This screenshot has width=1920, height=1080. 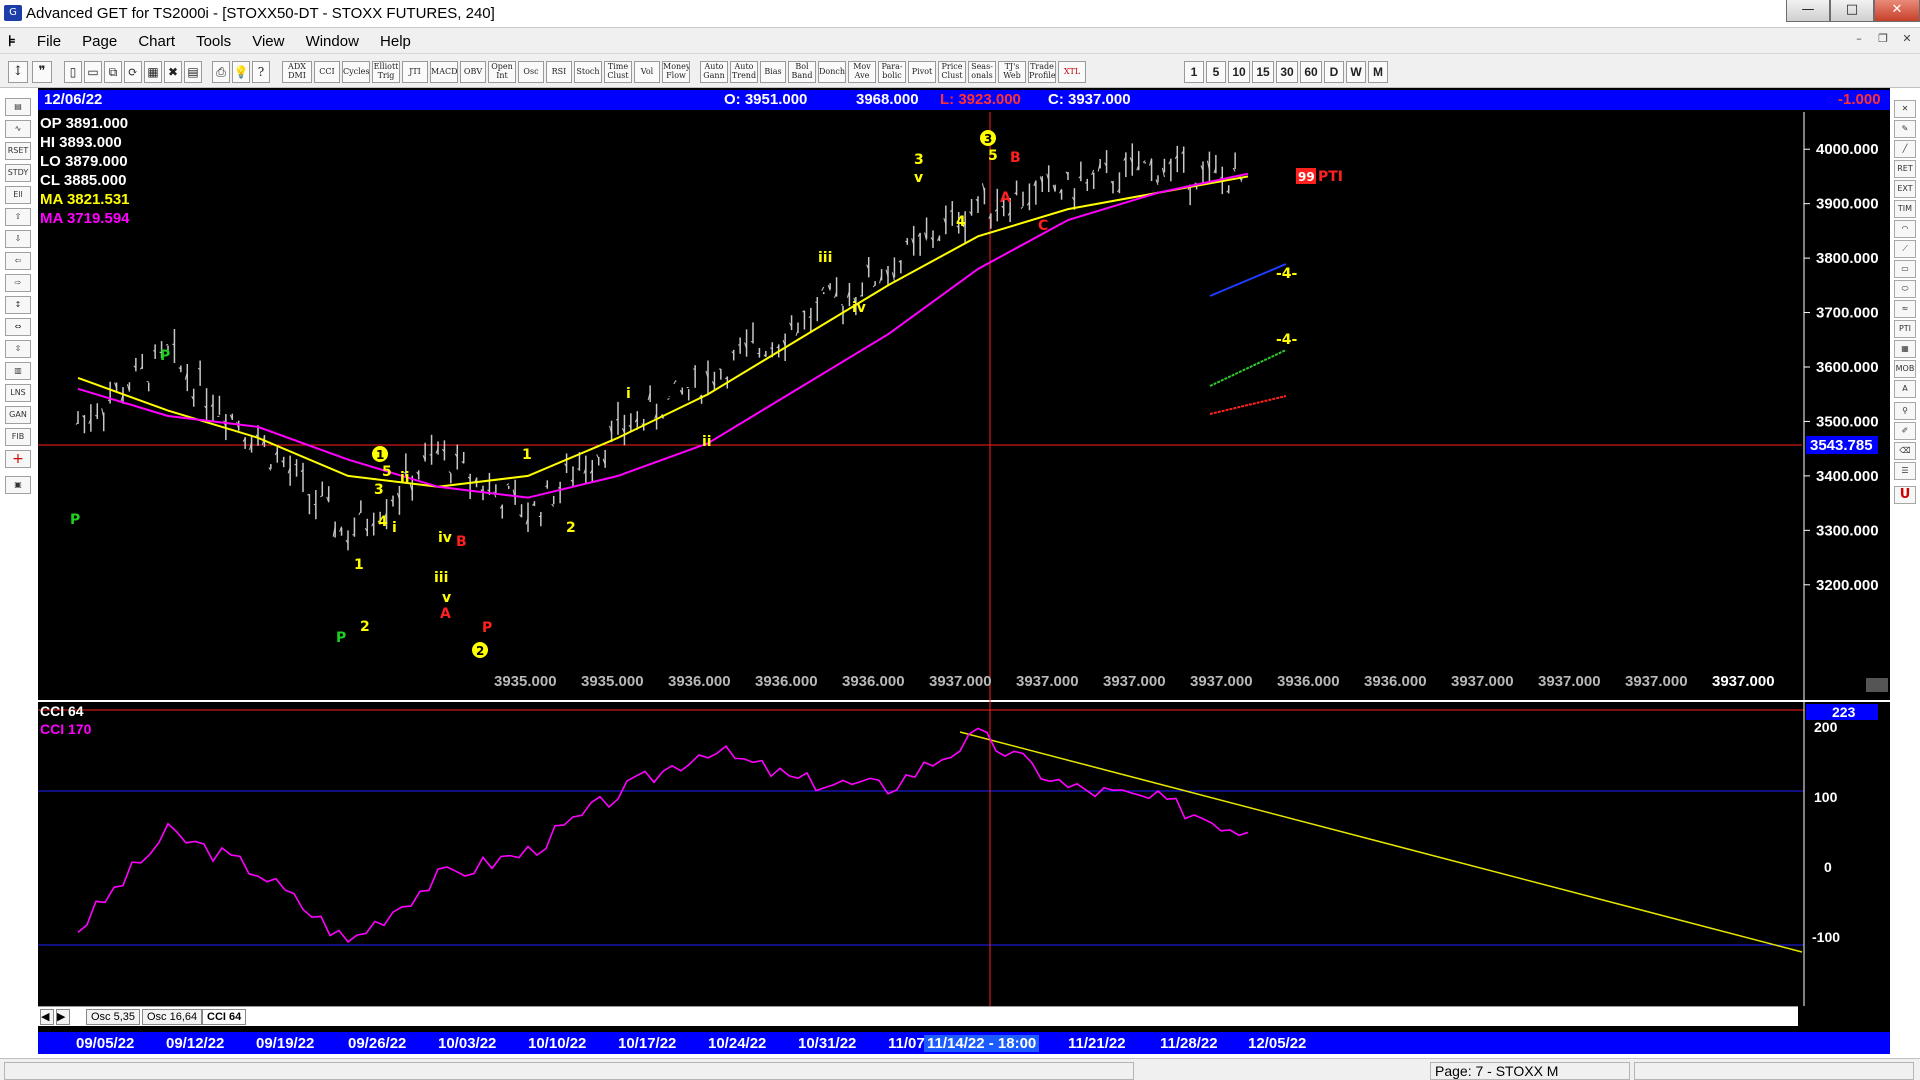 What do you see at coordinates (18, 239) in the screenshot?
I see `down-arrow-icon: ⇩` at bounding box center [18, 239].